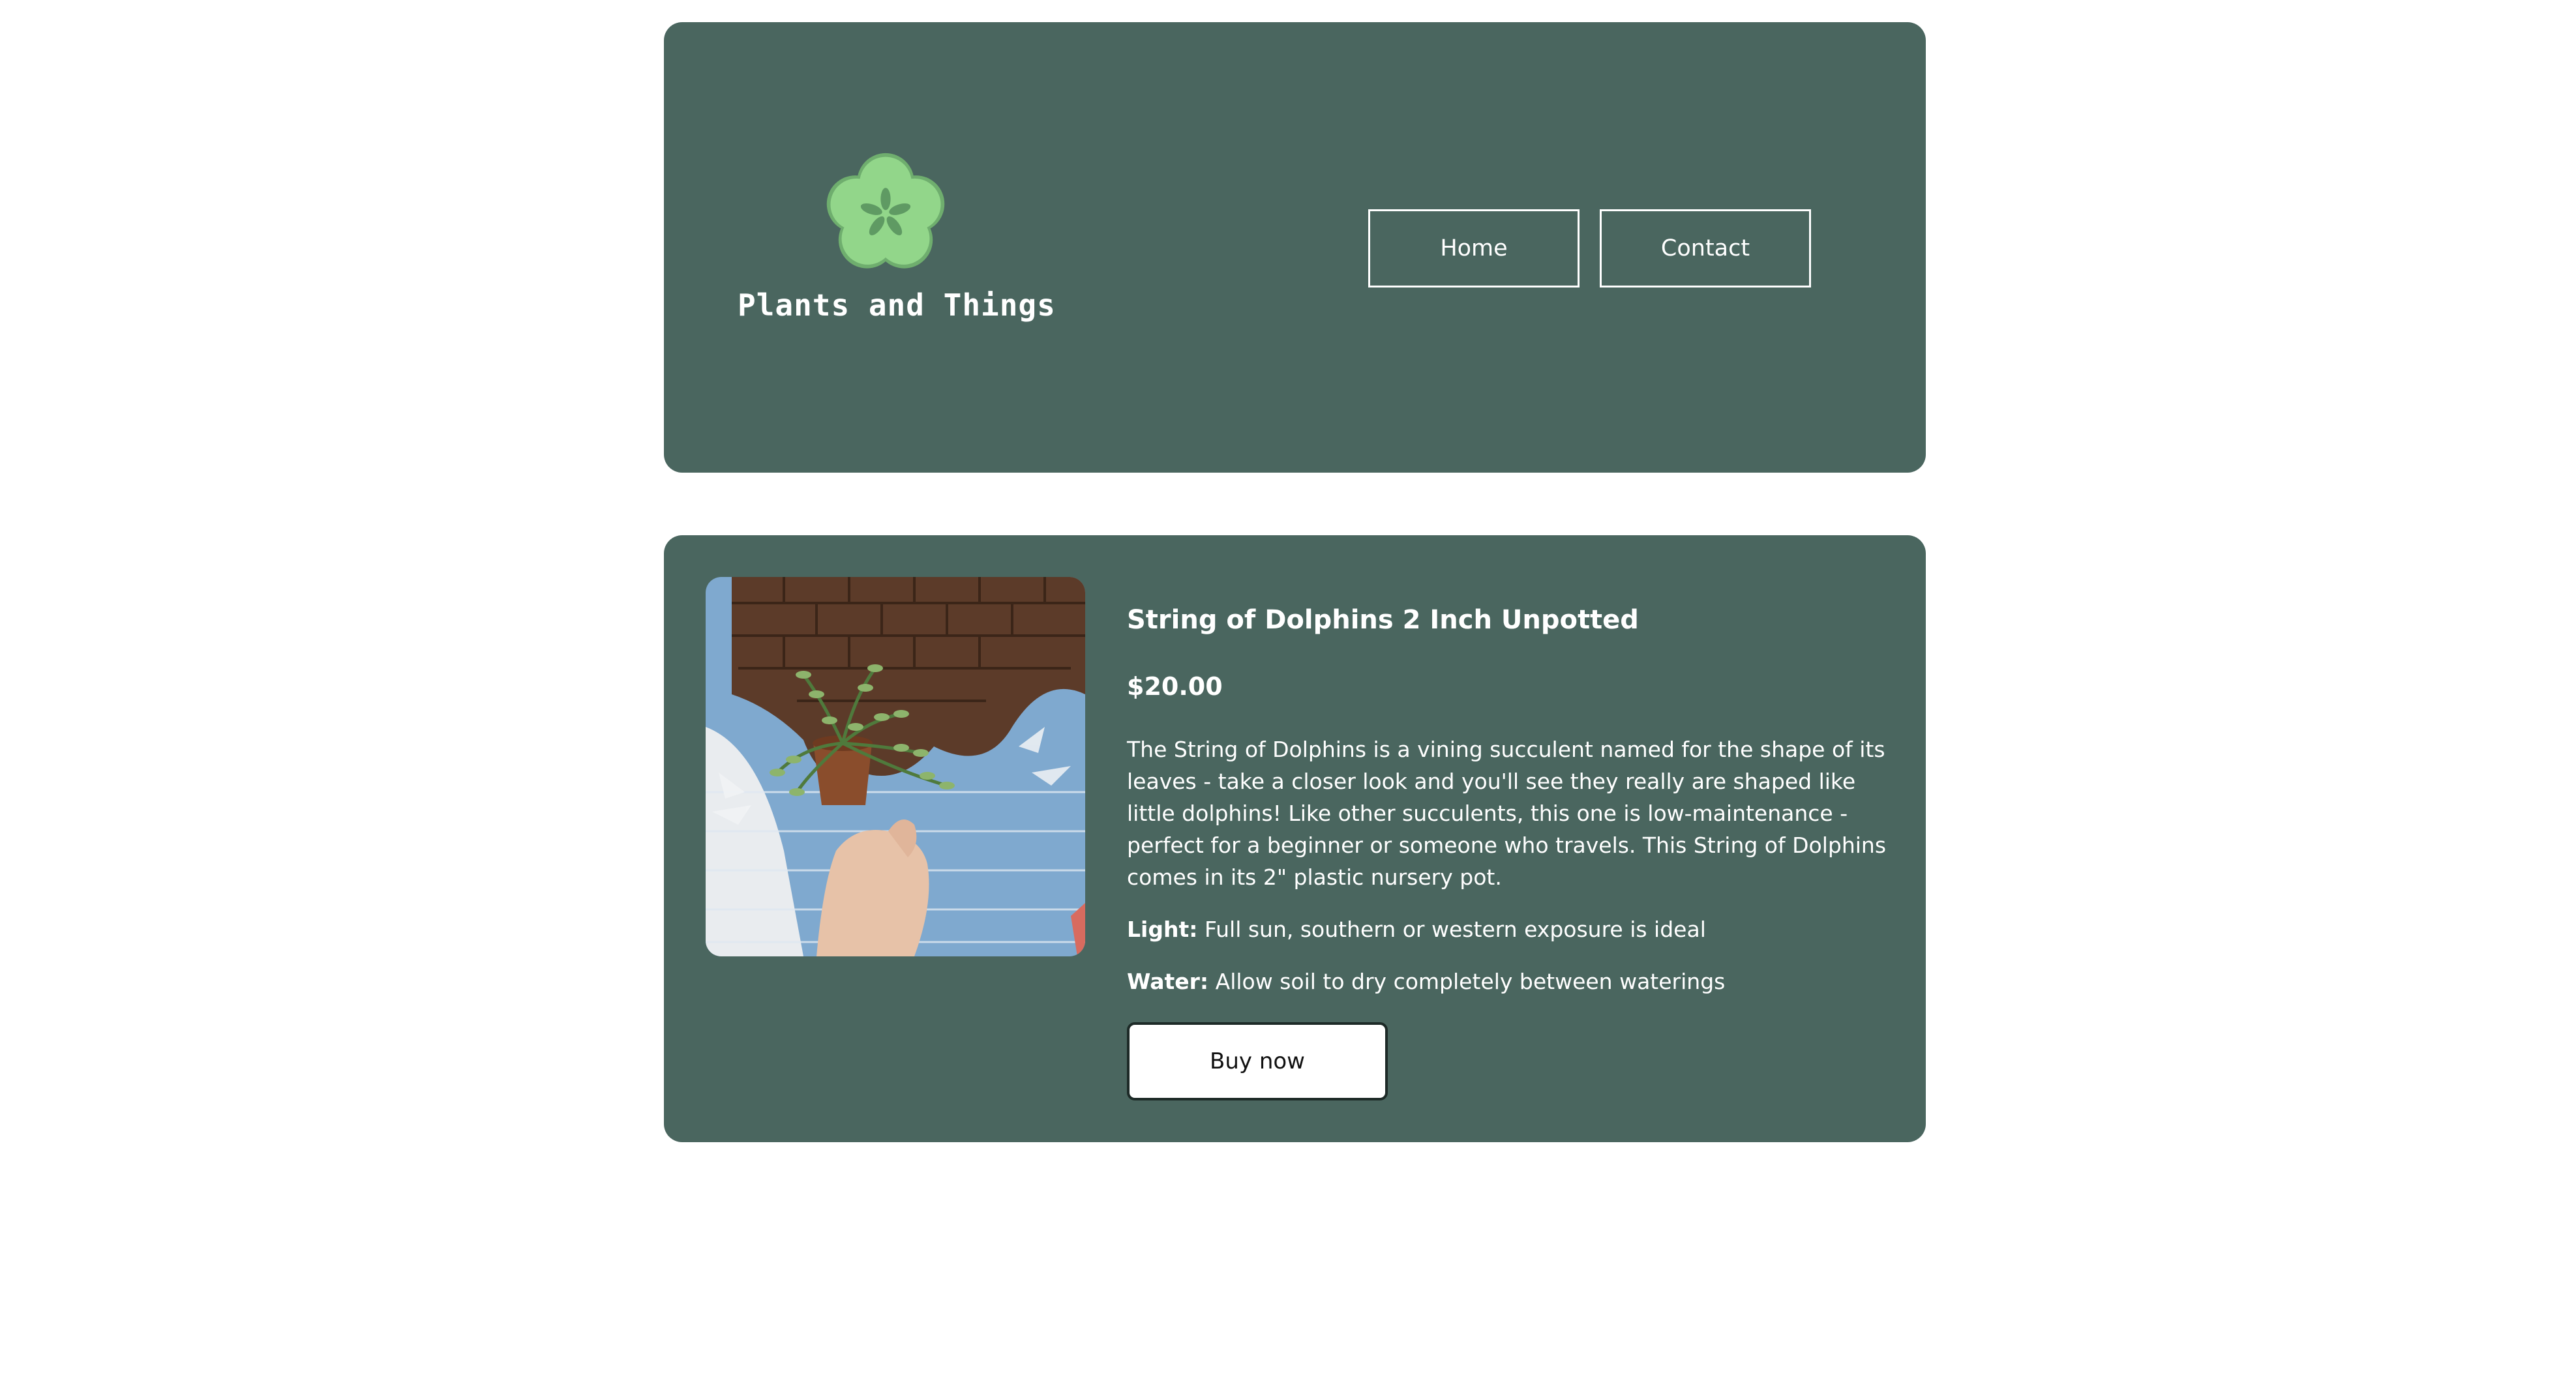 This screenshot has width=2576, height=1386. I want to click on product-title: String of Dolphins 2 Inch Unpotted, so click(1383, 620).